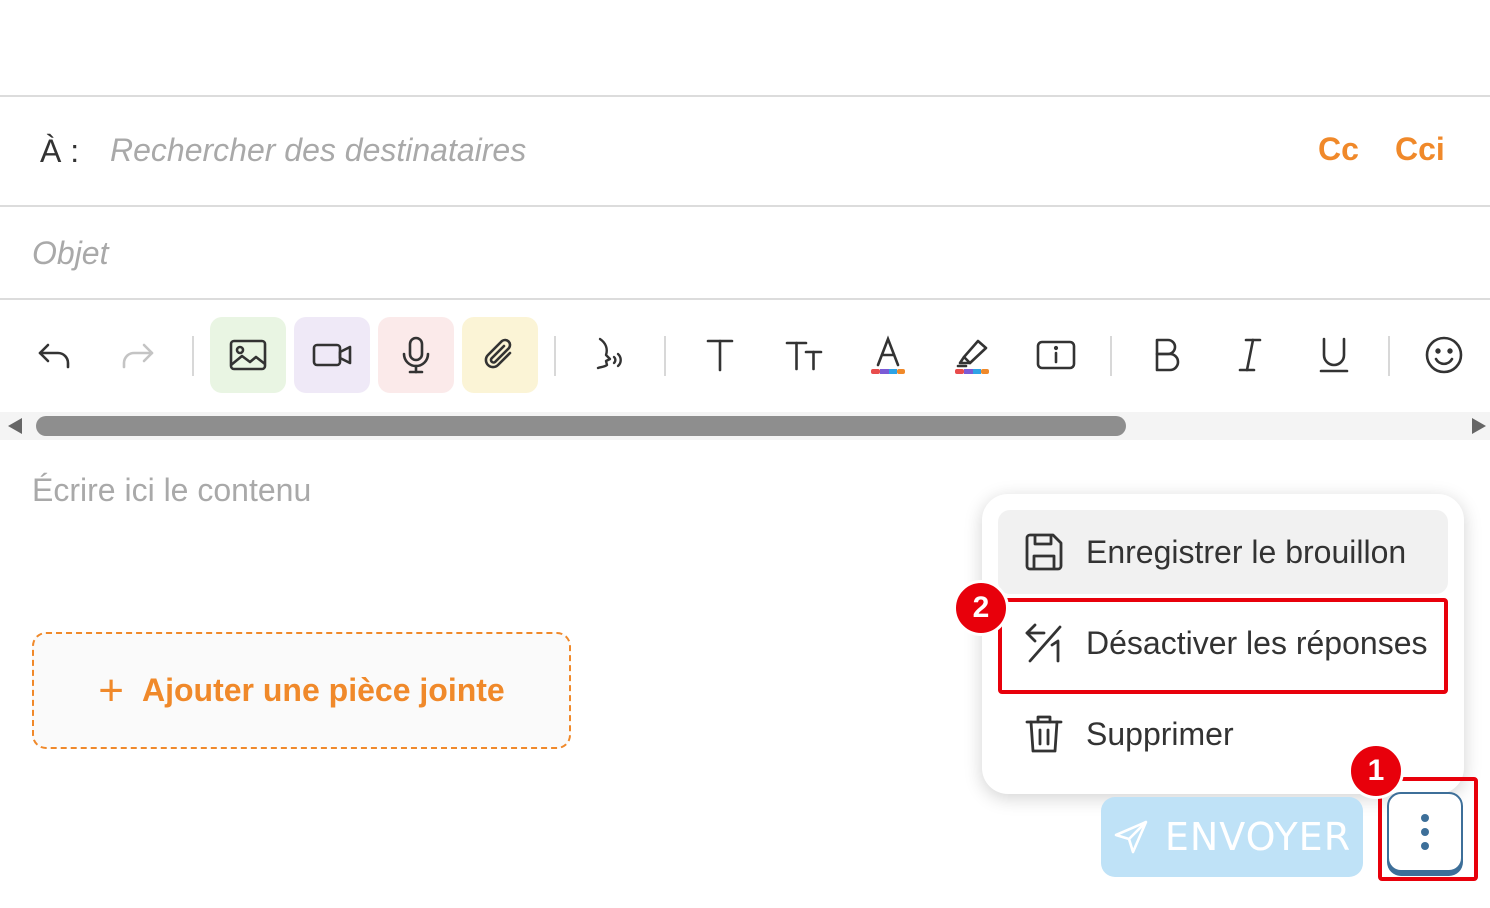 The width and height of the screenshot is (1490, 908). I want to click on scroll-right-arrow-icon, so click(1479, 426).